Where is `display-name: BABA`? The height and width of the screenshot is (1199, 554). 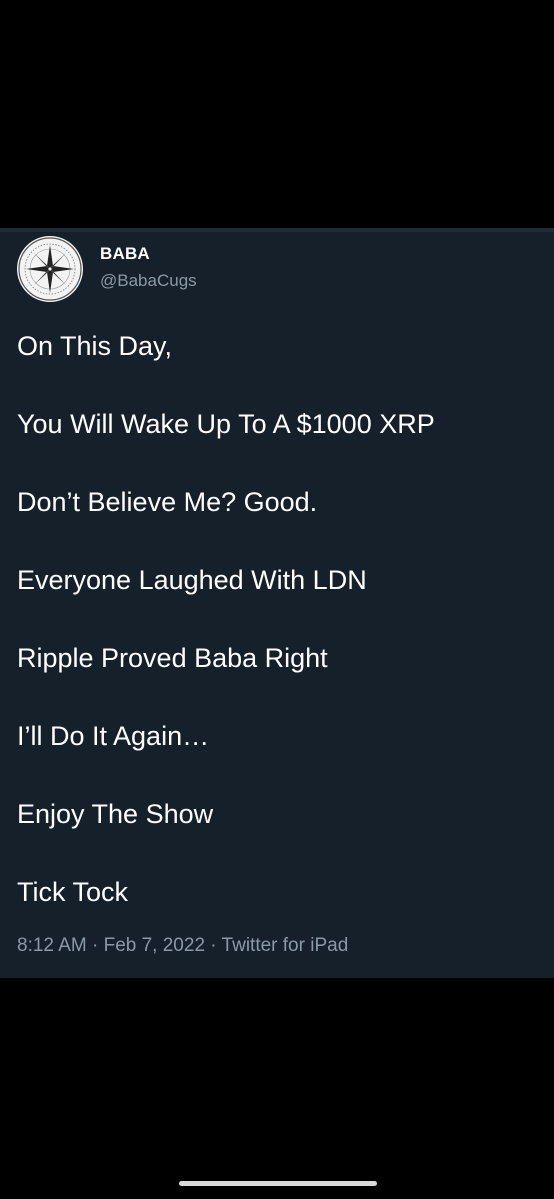 display-name: BABA is located at coordinates (148, 254).